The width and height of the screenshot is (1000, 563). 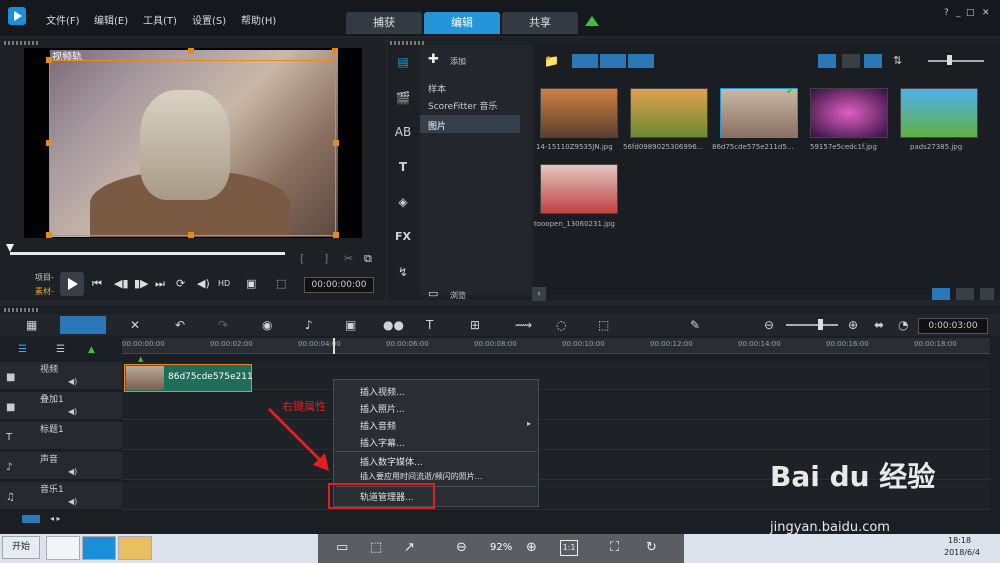 I want to click on menu-settings: 设置(S), so click(x=209, y=19).